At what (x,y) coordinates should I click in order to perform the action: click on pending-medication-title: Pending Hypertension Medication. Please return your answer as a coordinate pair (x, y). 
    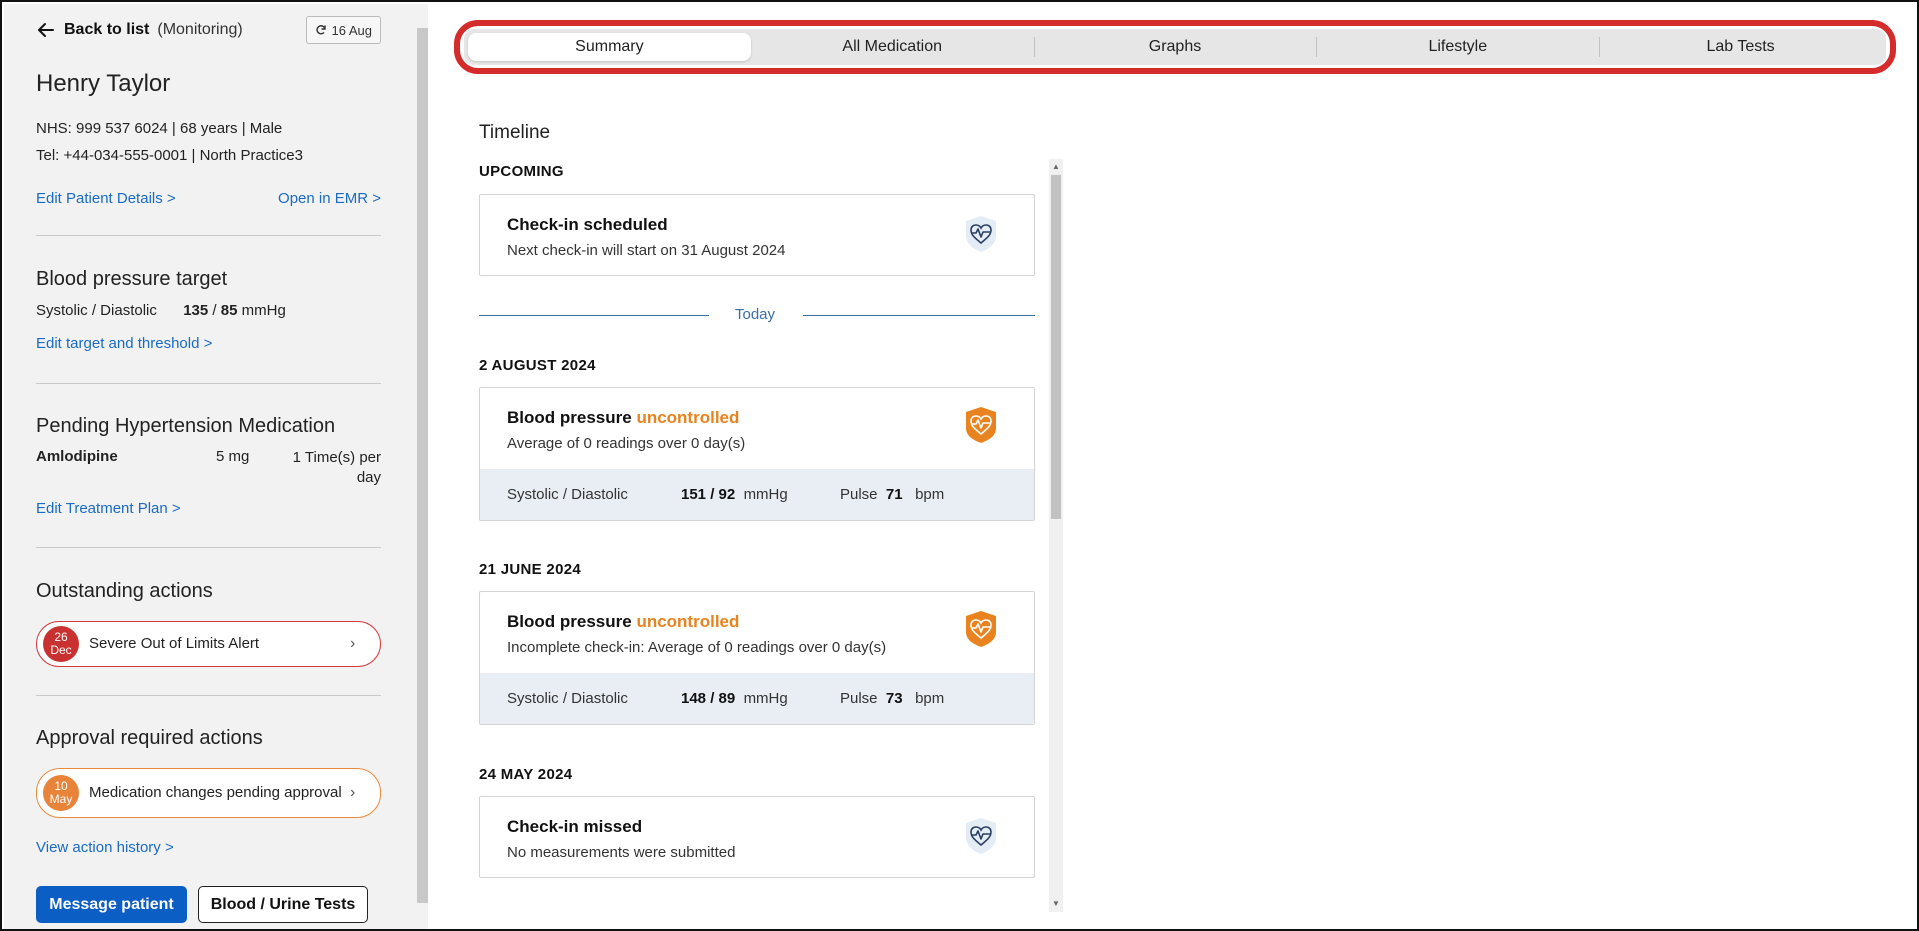
    Looking at the image, I should click on (186, 426).